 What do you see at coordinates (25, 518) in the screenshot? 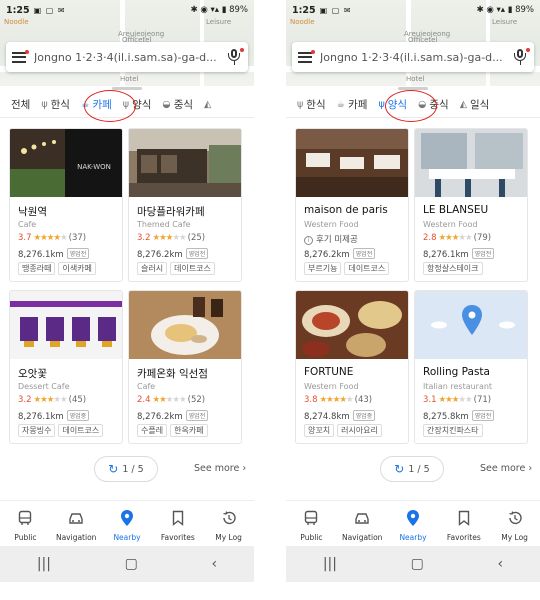
I see `bus-icon` at bounding box center [25, 518].